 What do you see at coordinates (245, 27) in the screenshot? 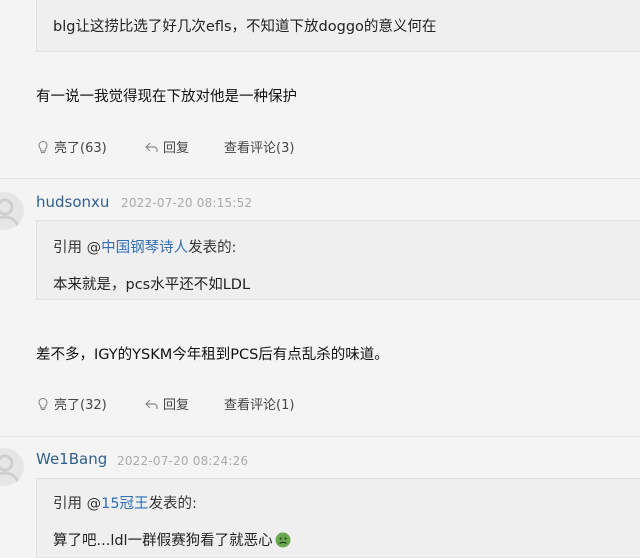
I see `quote-text: blg让这捞比选了好几次efls，不知道下放doggo的意义何在` at bounding box center [245, 27].